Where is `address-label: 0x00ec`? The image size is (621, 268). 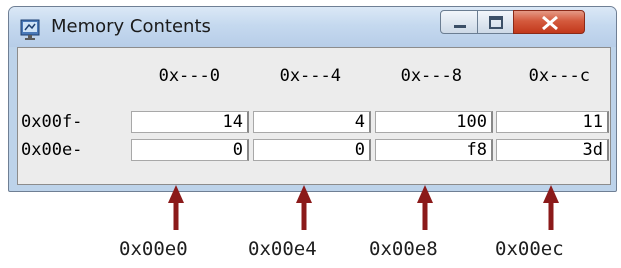 address-label: 0x00ec is located at coordinates (529, 249).